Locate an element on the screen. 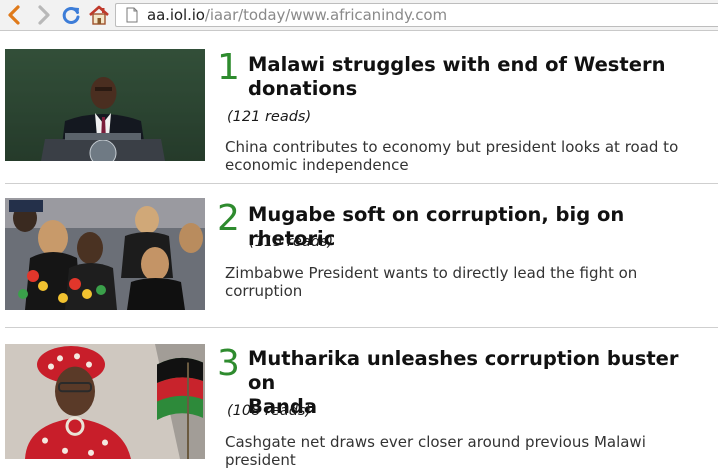 This screenshot has height=469, width=718. read-count: (108 reads) is located at coordinates (269, 411).